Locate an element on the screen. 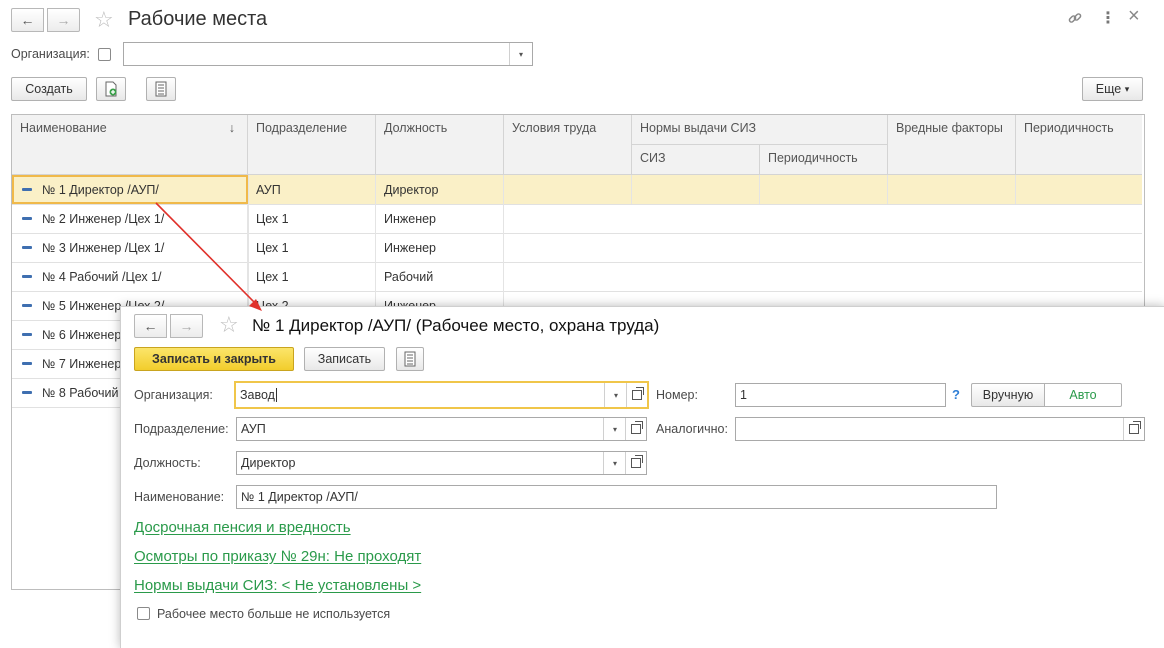 The image size is (1164, 648). annotation-arrow is located at coordinates (208, 256).